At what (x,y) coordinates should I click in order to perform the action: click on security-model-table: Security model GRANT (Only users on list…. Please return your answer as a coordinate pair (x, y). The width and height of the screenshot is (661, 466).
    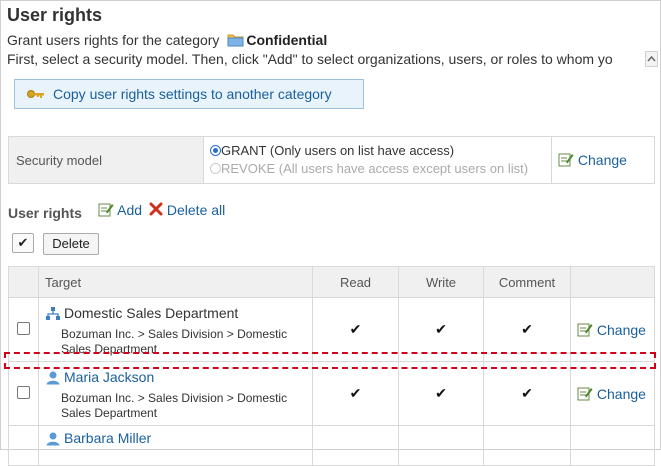
    Looking at the image, I should click on (331, 160).